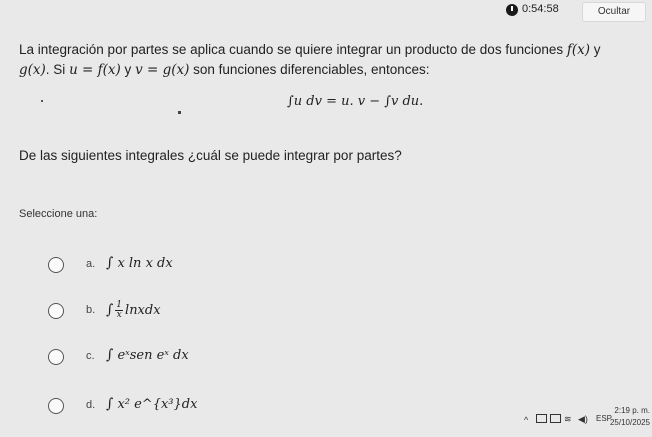 The image size is (652, 437). Describe the element at coordinates (595, 49) in the screenshot. I see `intro-y: y` at that location.